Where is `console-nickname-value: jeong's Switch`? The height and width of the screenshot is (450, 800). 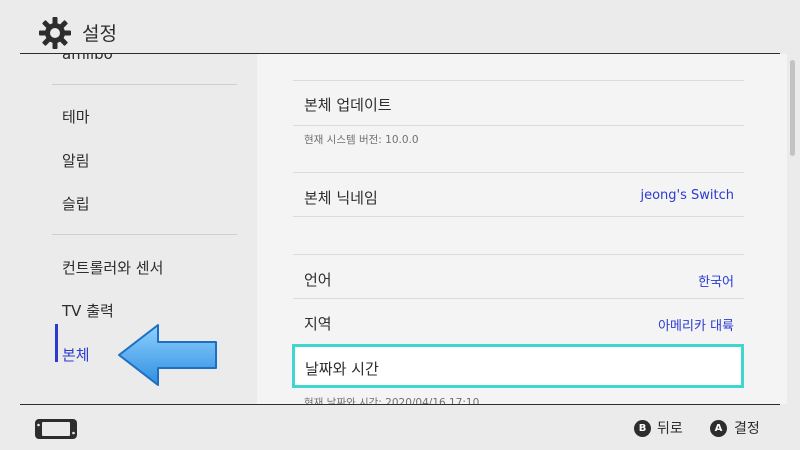
console-nickname-value: jeong's Switch is located at coordinates (687, 195).